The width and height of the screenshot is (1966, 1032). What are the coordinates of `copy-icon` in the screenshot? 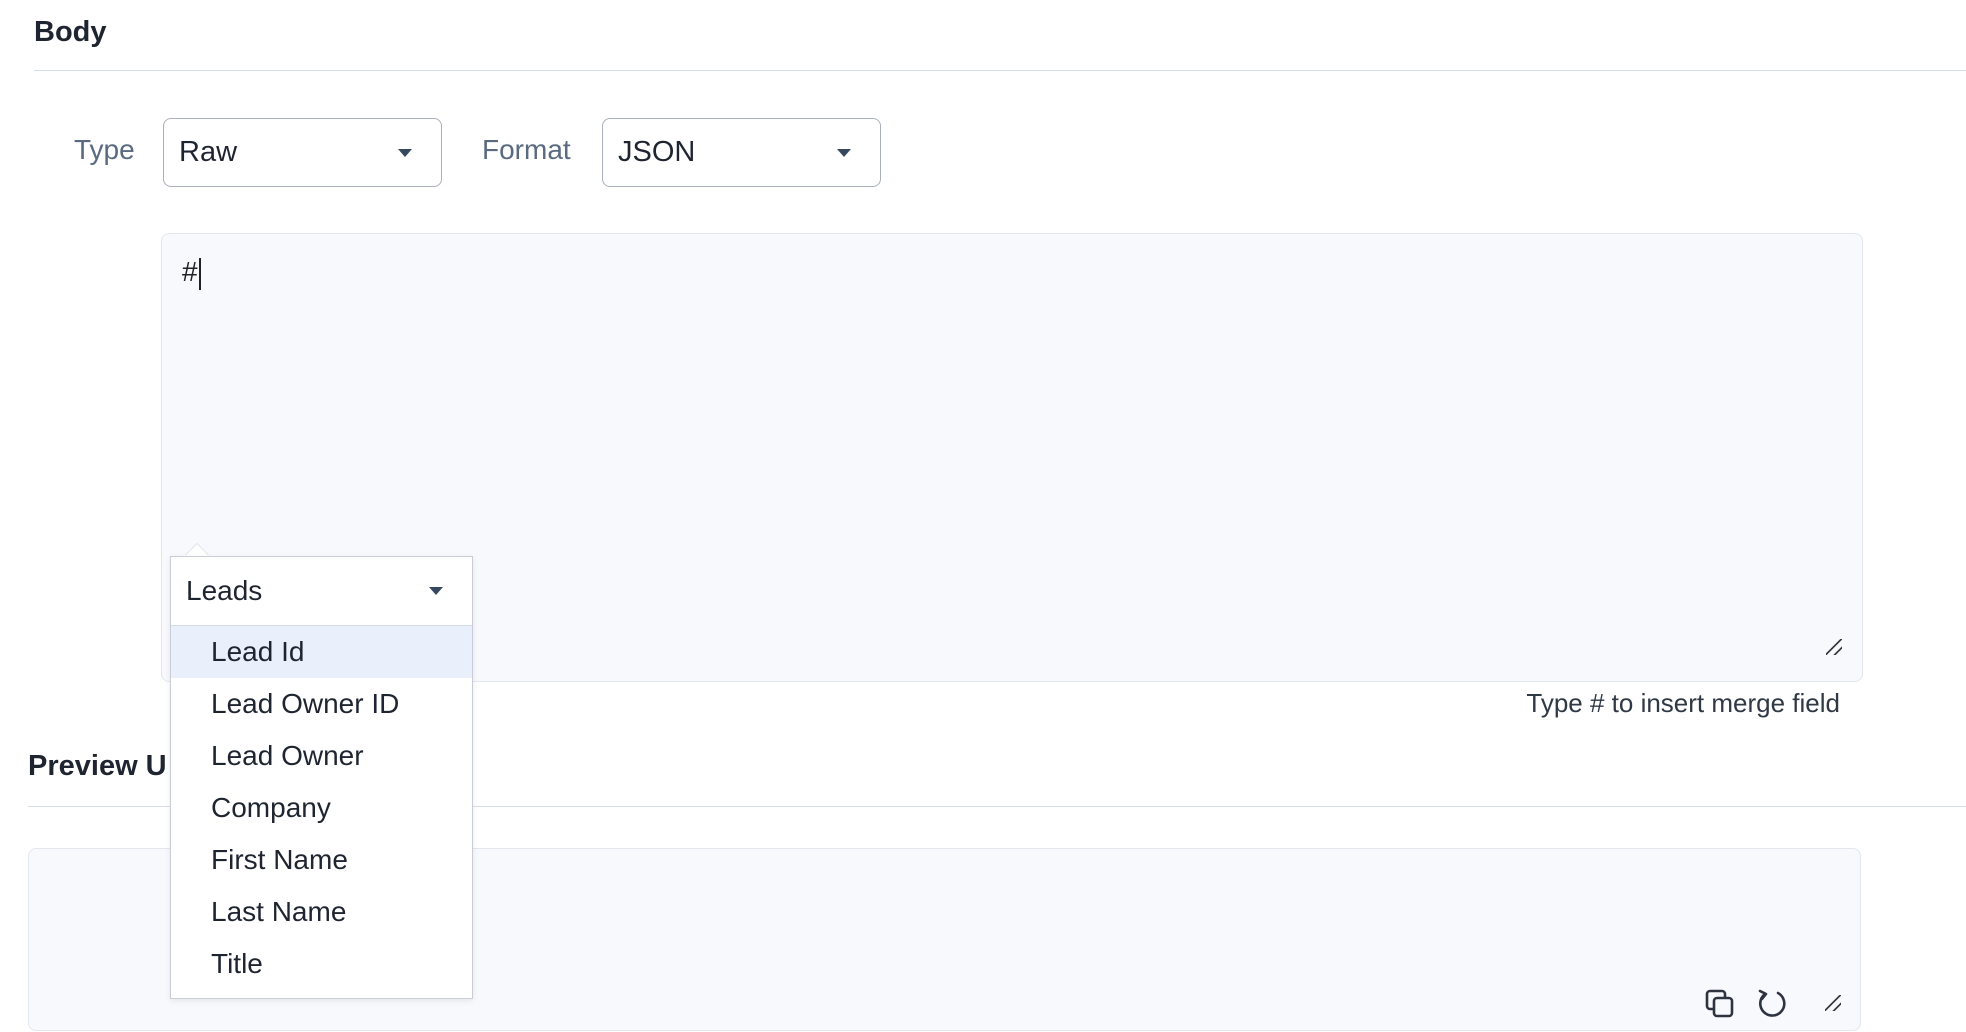 It's located at (1720, 1004).